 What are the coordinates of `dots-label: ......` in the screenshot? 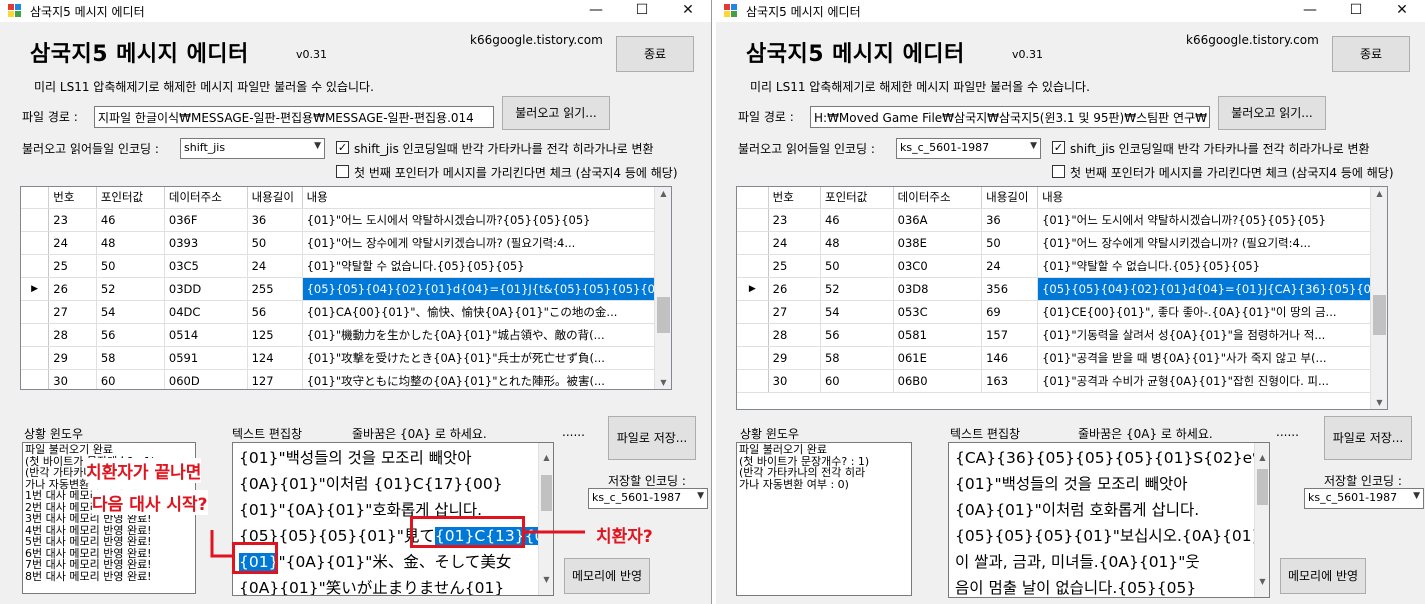 It's located at (1287, 432).